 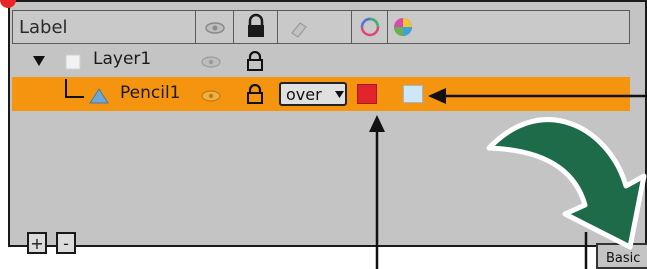 I want to click on fill-swatch-arrowhead, so click(x=437, y=96).